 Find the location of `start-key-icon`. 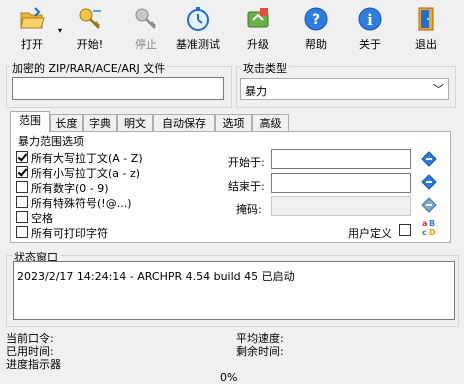

start-key-icon is located at coordinates (90, 18).